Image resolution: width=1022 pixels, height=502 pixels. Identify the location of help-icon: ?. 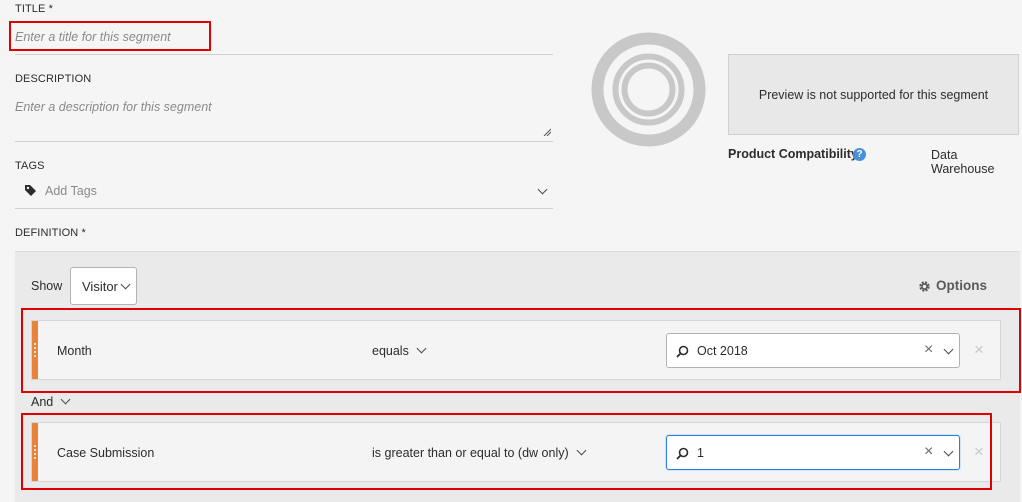
(859, 154).